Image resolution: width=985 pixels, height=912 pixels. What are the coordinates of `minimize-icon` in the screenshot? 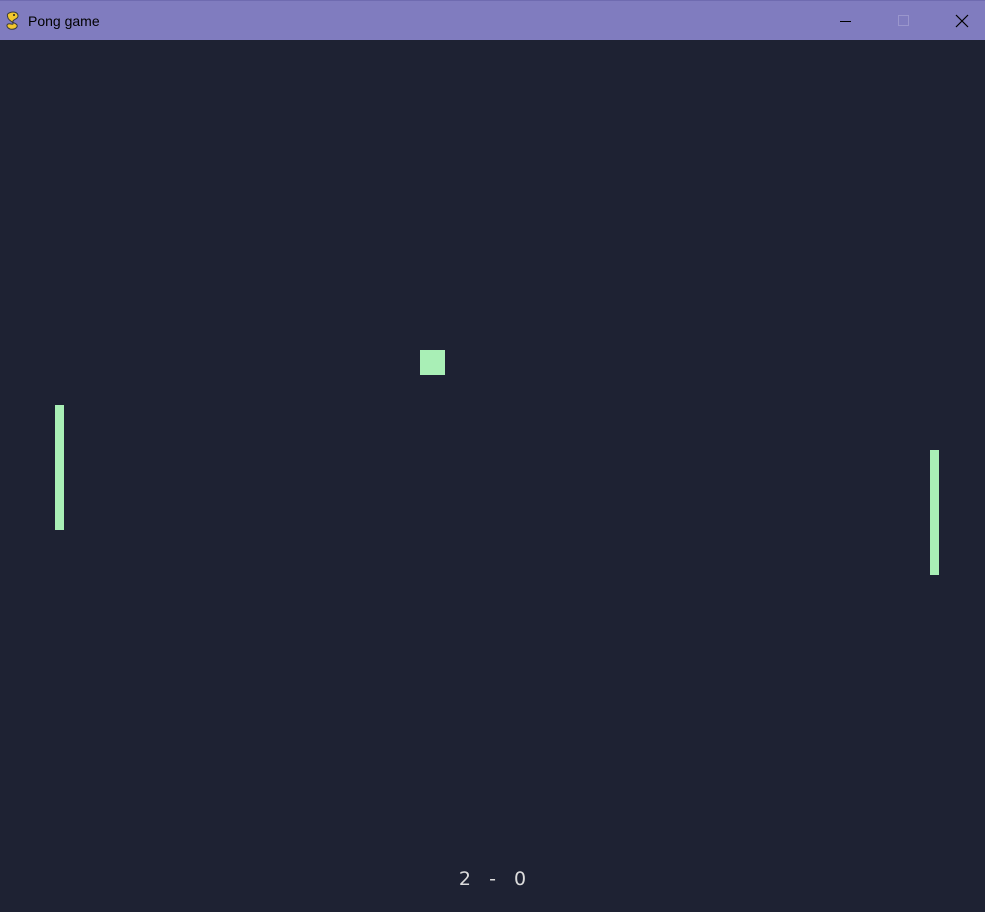 It's located at (846, 21).